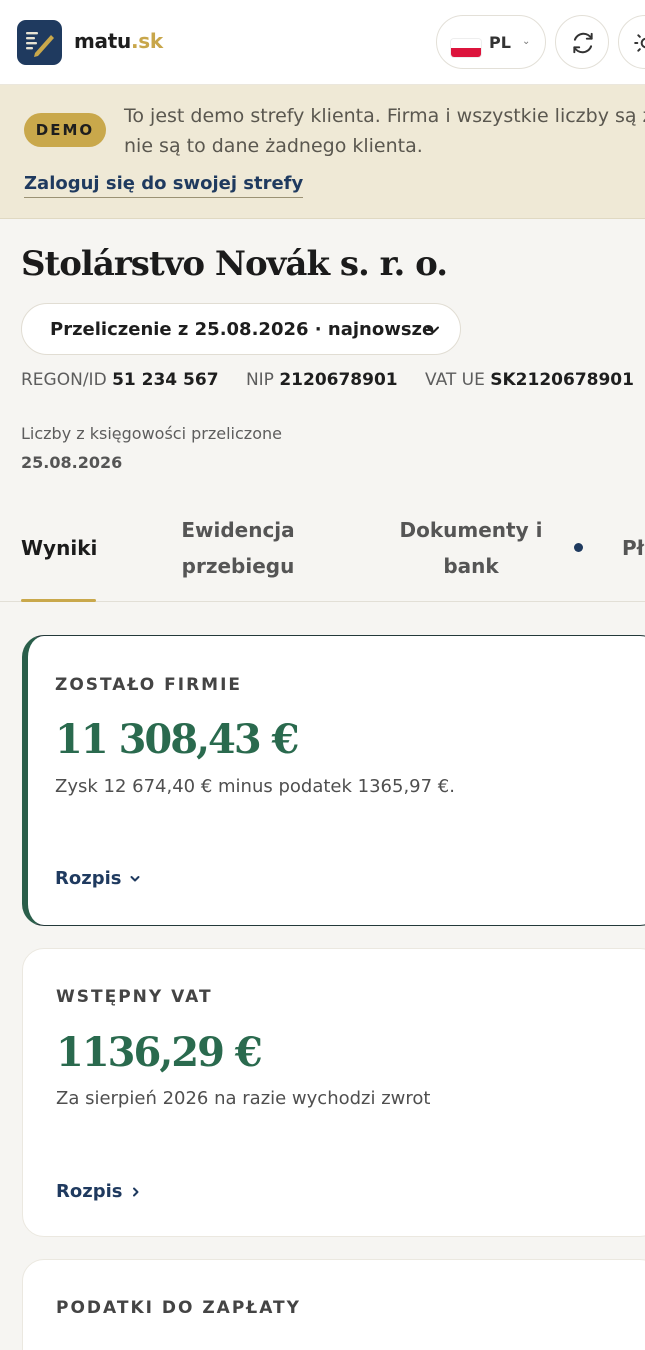 This screenshot has width=645, height=1350. What do you see at coordinates (338, 380) in the screenshot?
I see `nip-value: 2120678901` at bounding box center [338, 380].